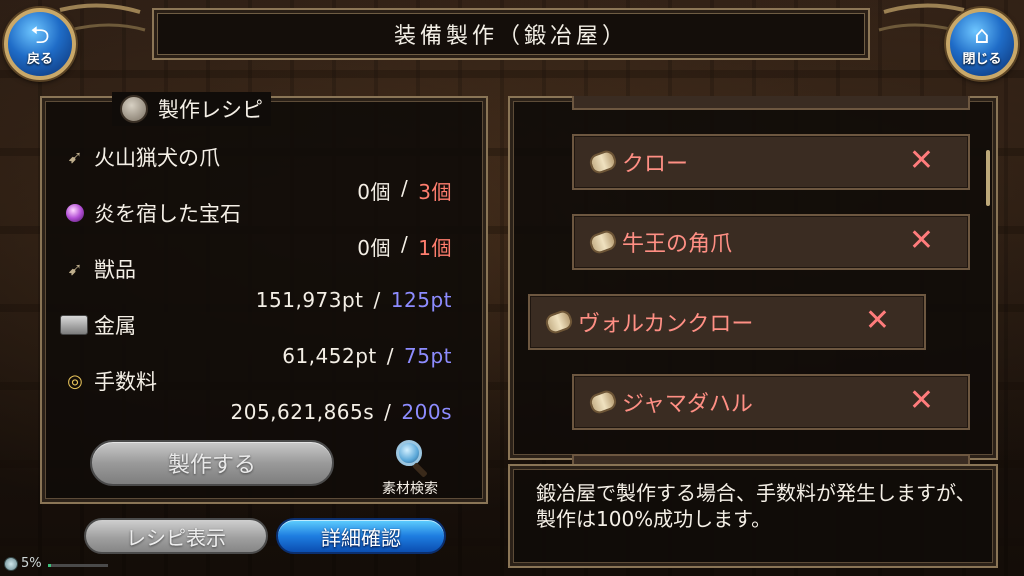  Describe the element at coordinates (157, 158) in the screenshot. I see `material-name: 火山猟犬の爪` at that location.